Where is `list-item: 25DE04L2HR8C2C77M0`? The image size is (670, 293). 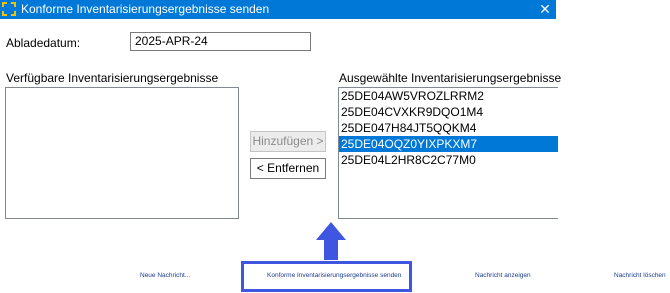 list-item: 25DE04L2HR8C2C77M0 is located at coordinates (448, 160).